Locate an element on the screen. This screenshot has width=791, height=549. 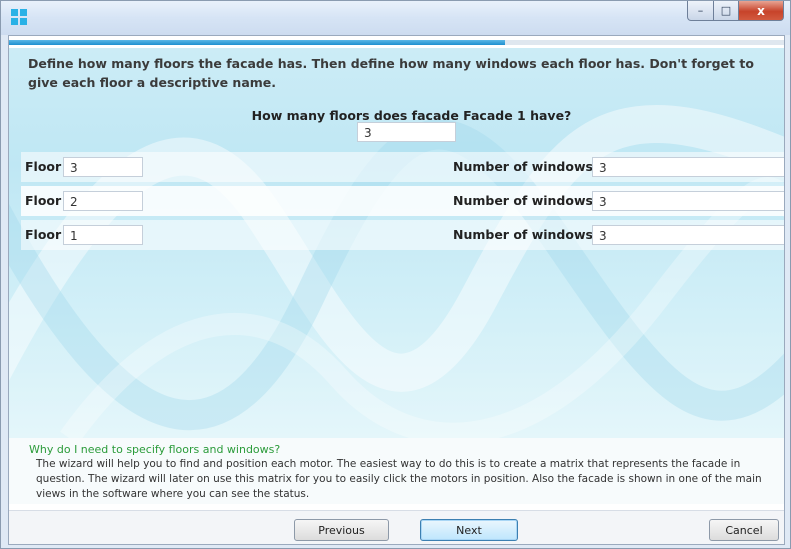
wizard-progress-fill is located at coordinates (257, 42).